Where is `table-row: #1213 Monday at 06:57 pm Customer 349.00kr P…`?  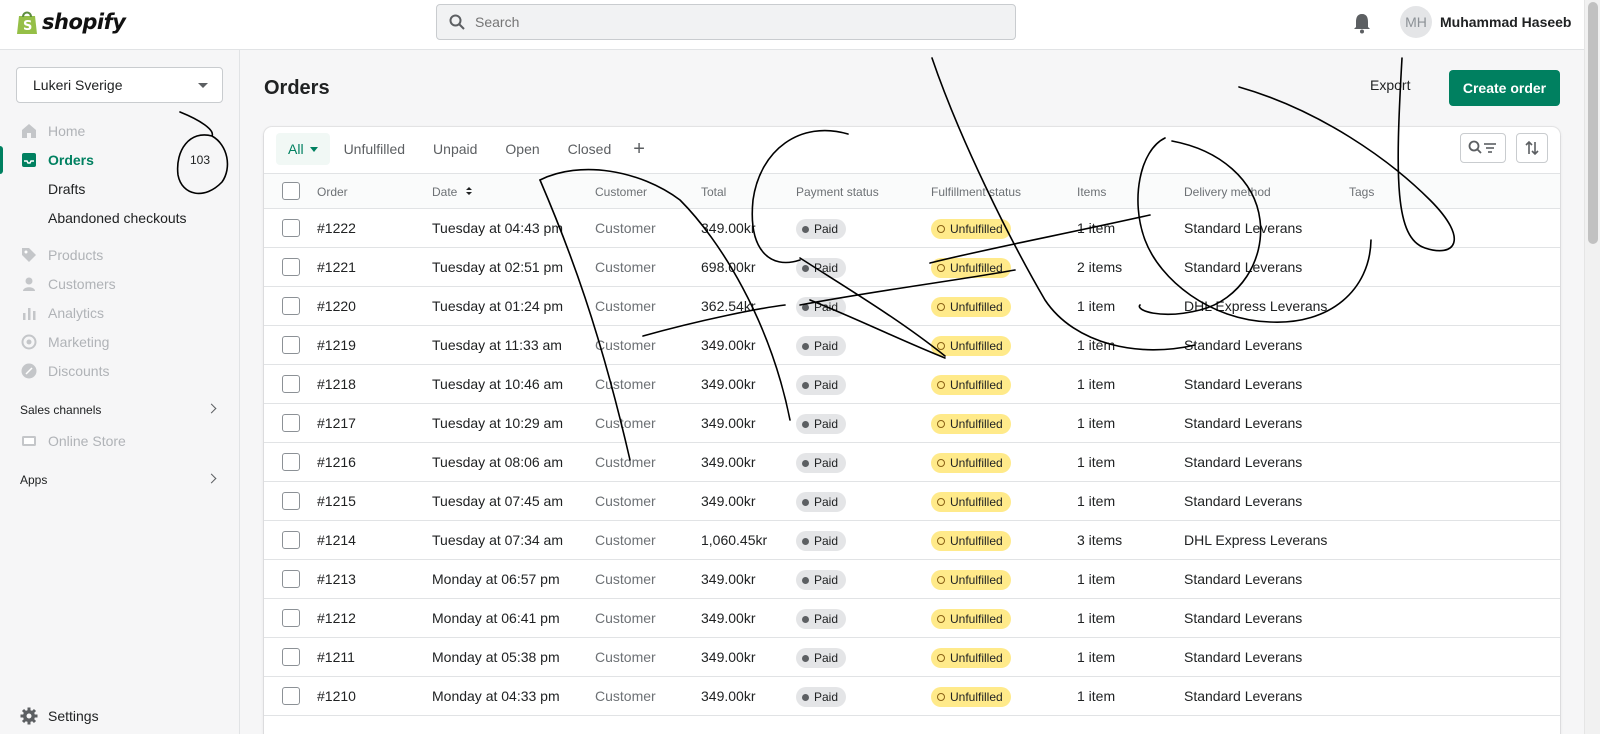
table-row: #1213 Monday at 06:57 pm Customer 349.00kr P… is located at coordinates (912, 579).